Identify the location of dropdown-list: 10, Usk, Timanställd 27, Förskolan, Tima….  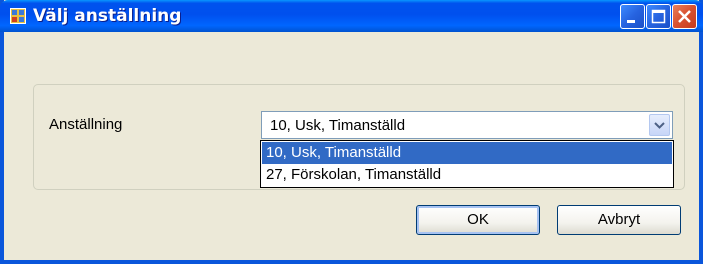
(467, 164).